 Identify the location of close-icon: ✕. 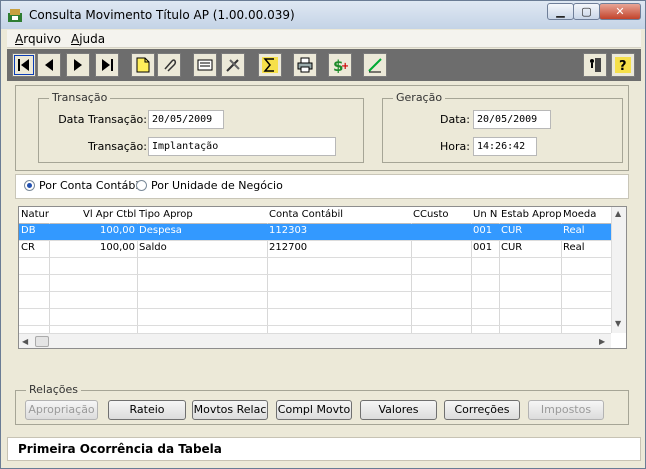
(620, 11).